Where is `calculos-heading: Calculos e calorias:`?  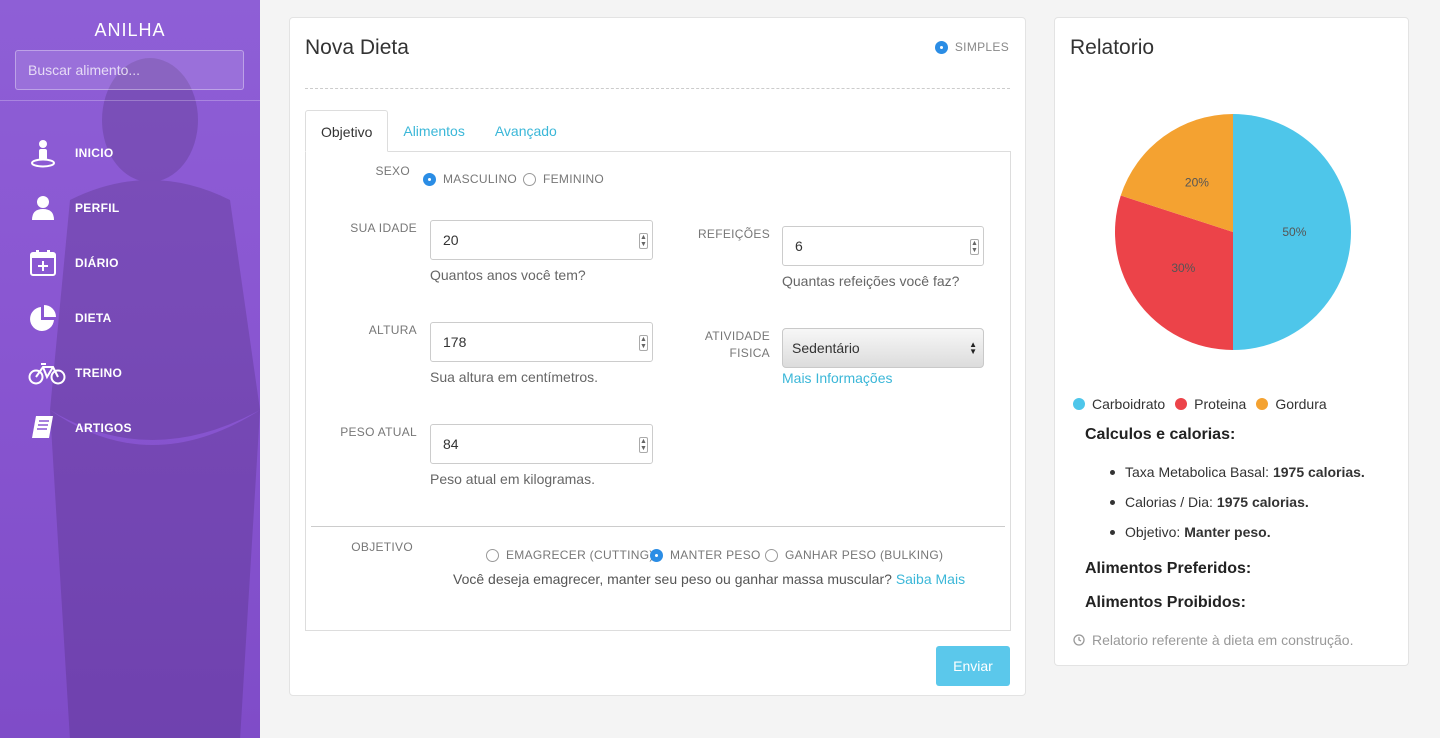 calculos-heading: Calculos e calorias: is located at coordinates (1160, 434).